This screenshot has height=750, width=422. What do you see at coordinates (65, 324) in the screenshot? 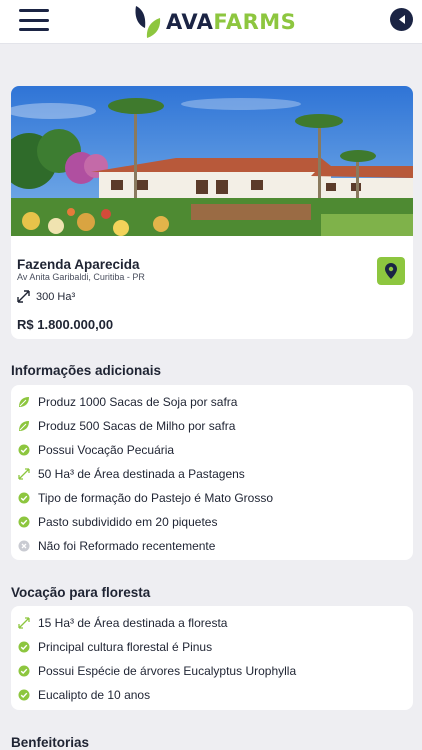
I see `property-price: R$ 1.800.000,00` at bounding box center [65, 324].